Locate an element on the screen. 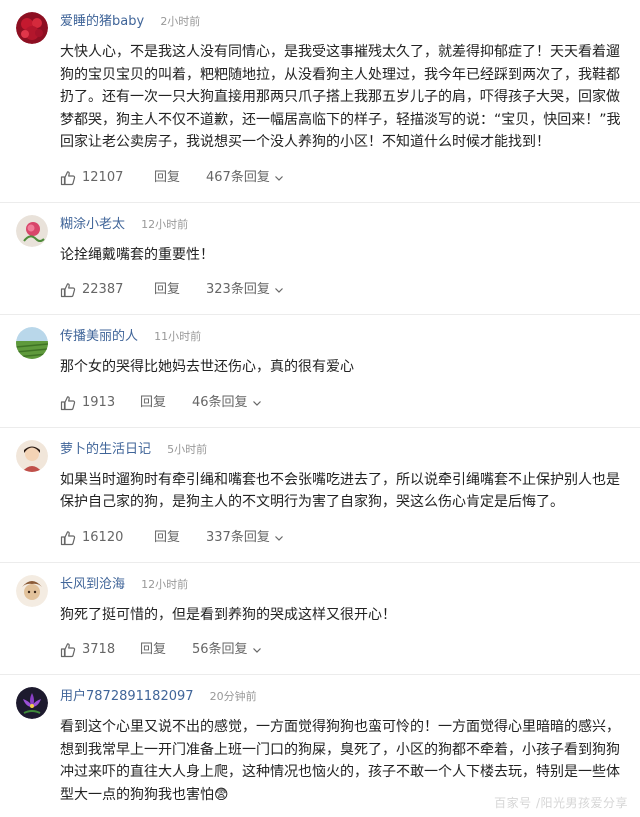  like-button: 1913 is located at coordinates (100, 403).